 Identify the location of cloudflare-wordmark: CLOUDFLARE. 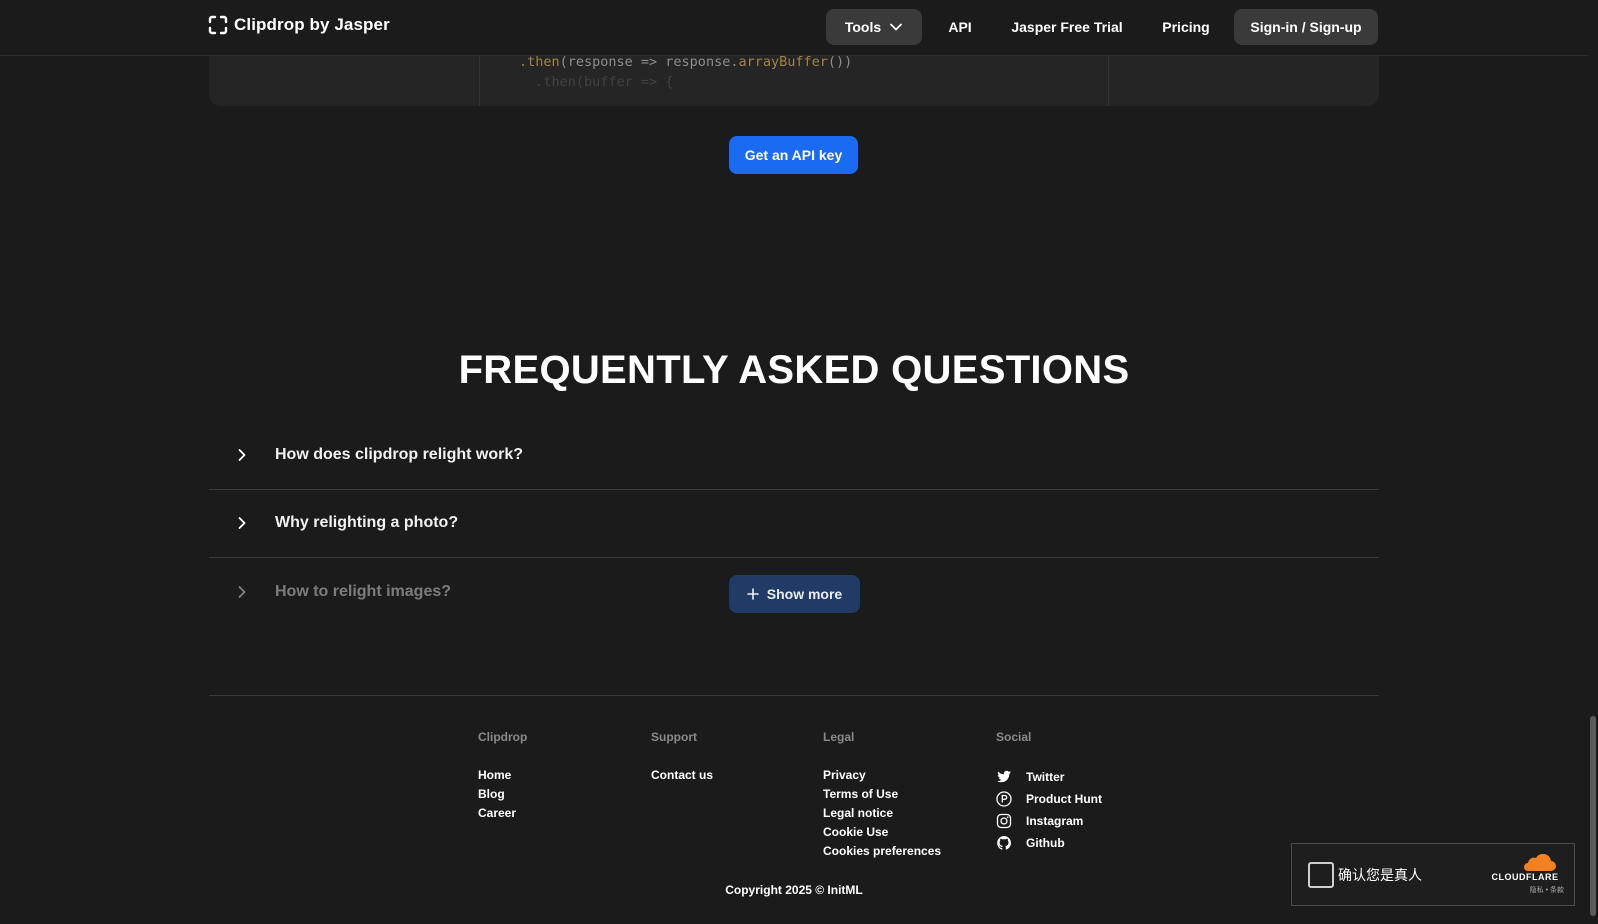
(1525, 877).